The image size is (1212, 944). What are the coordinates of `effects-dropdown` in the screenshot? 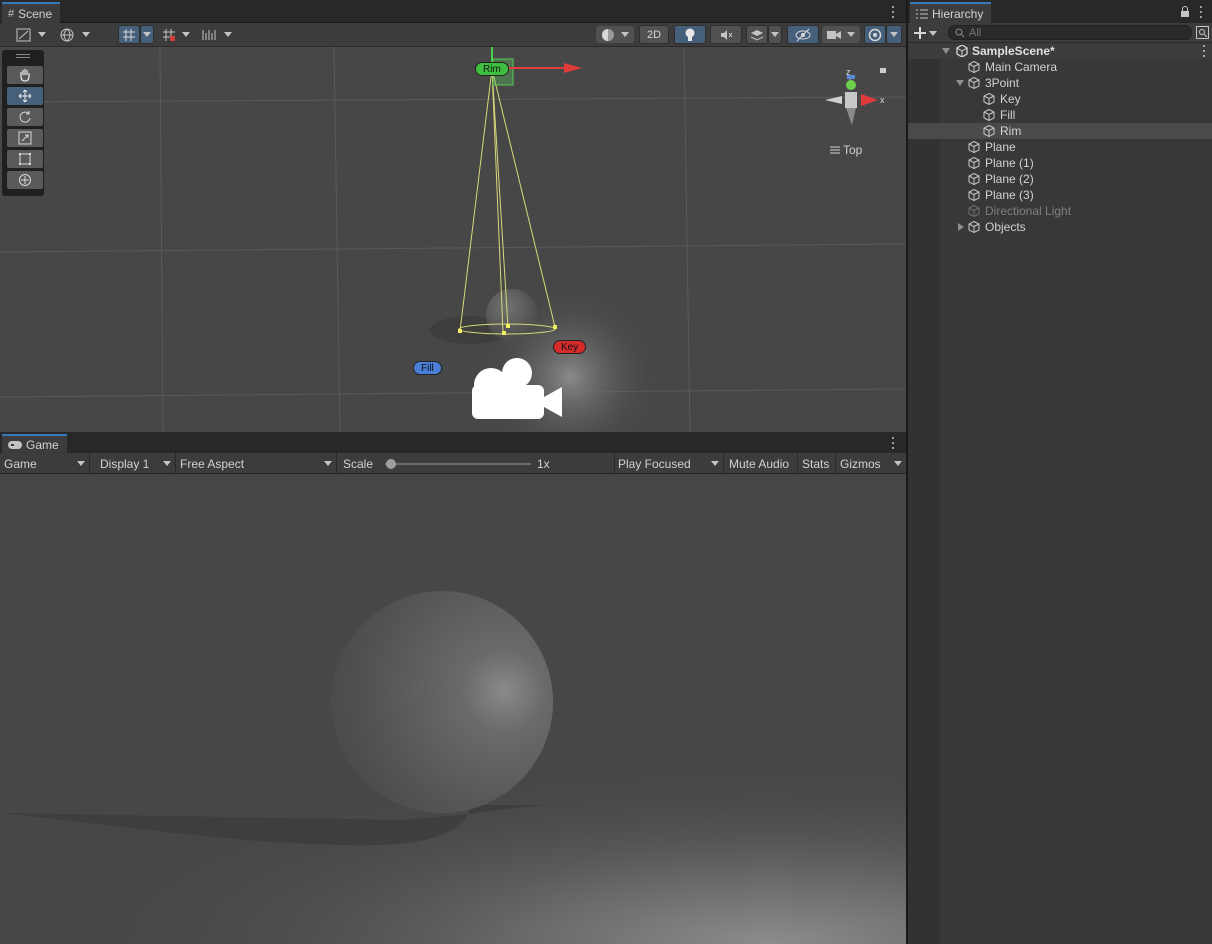 It's located at (775, 34).